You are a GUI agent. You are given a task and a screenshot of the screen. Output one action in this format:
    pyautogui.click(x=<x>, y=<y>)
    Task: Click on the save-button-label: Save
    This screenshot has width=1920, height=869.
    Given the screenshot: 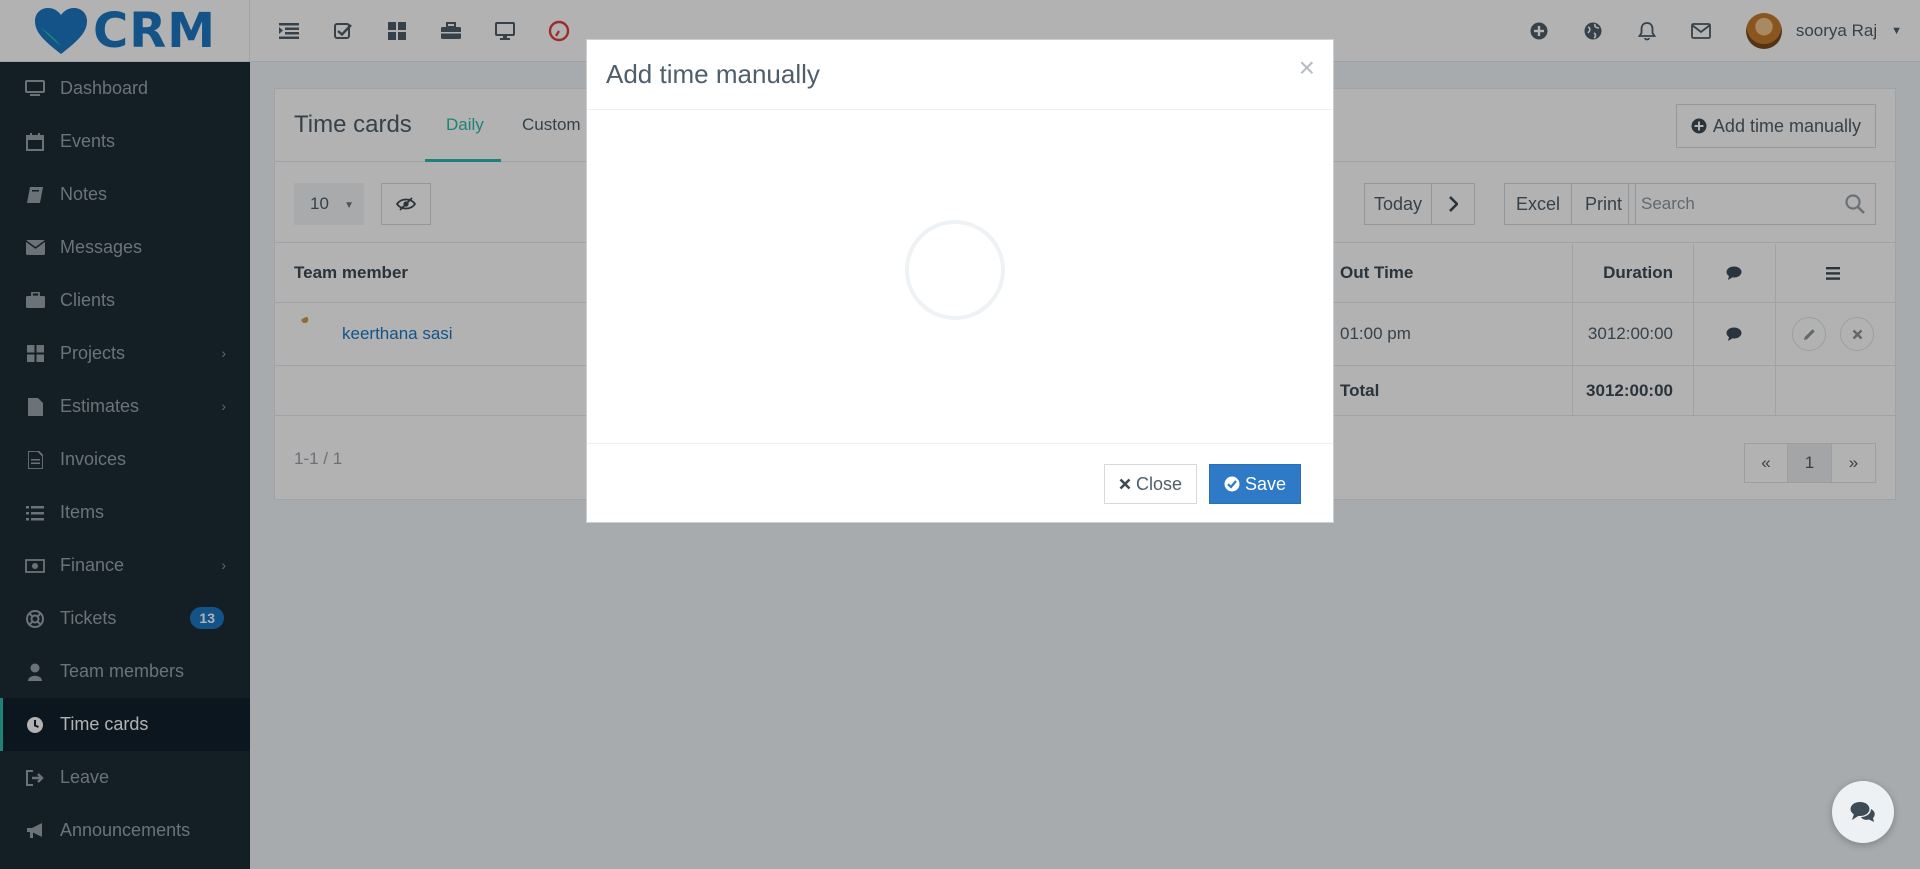 What is the action you would take?
    pyautogui.click(x=1266, y=483)
    